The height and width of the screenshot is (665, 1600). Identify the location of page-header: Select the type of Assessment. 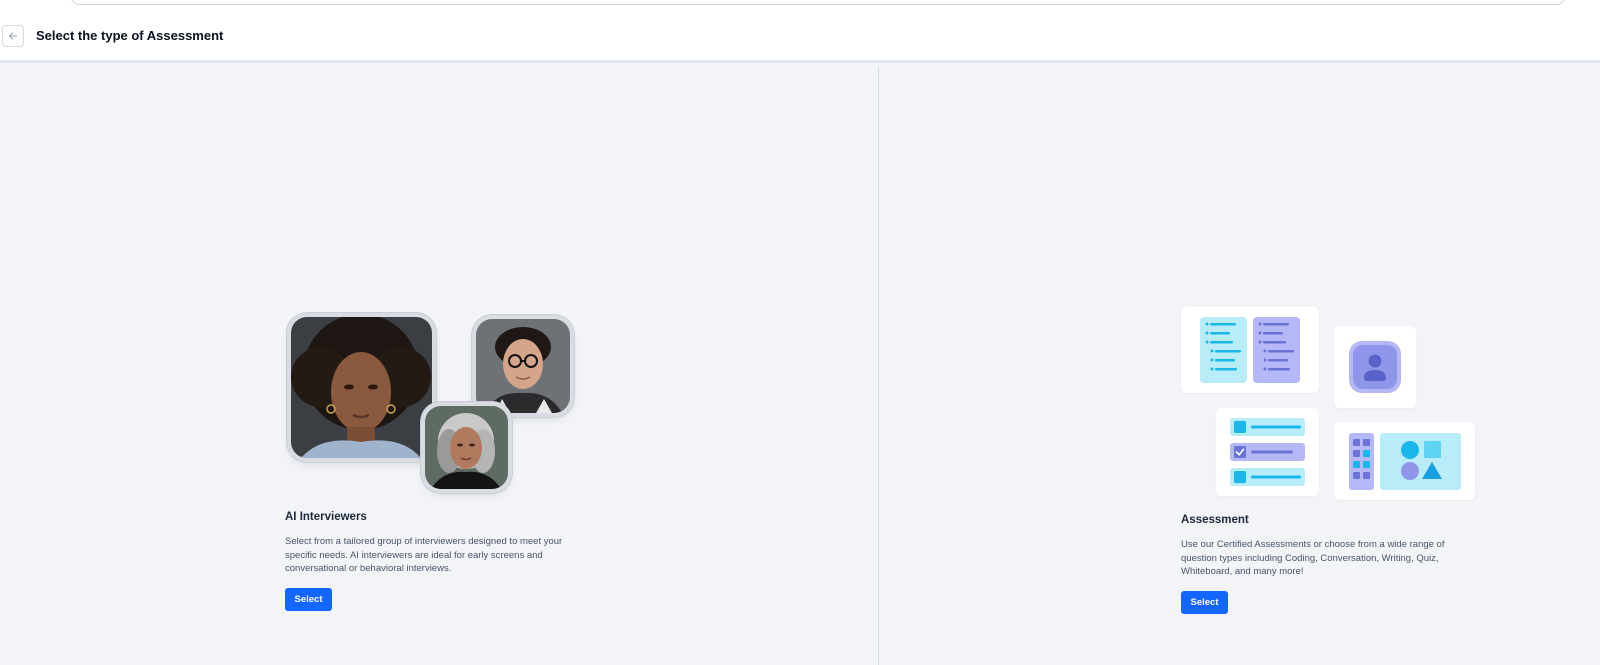
(800, 36).